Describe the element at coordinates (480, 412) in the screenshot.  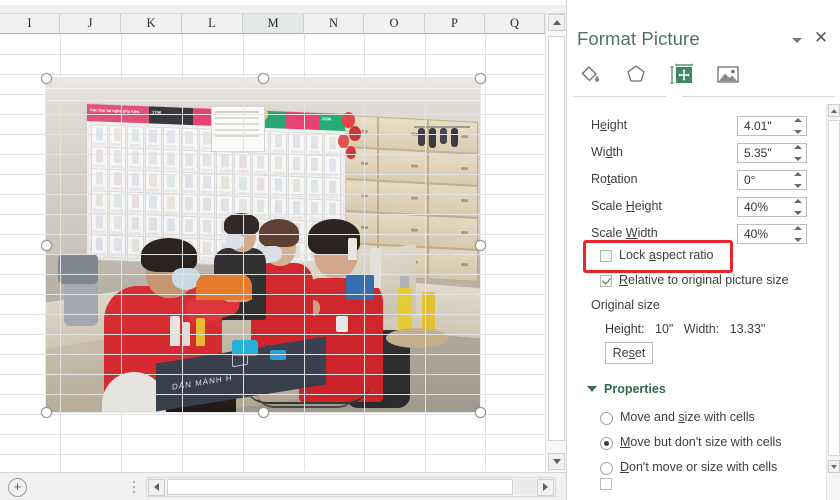
I see `handle-bottom-right` at that location.